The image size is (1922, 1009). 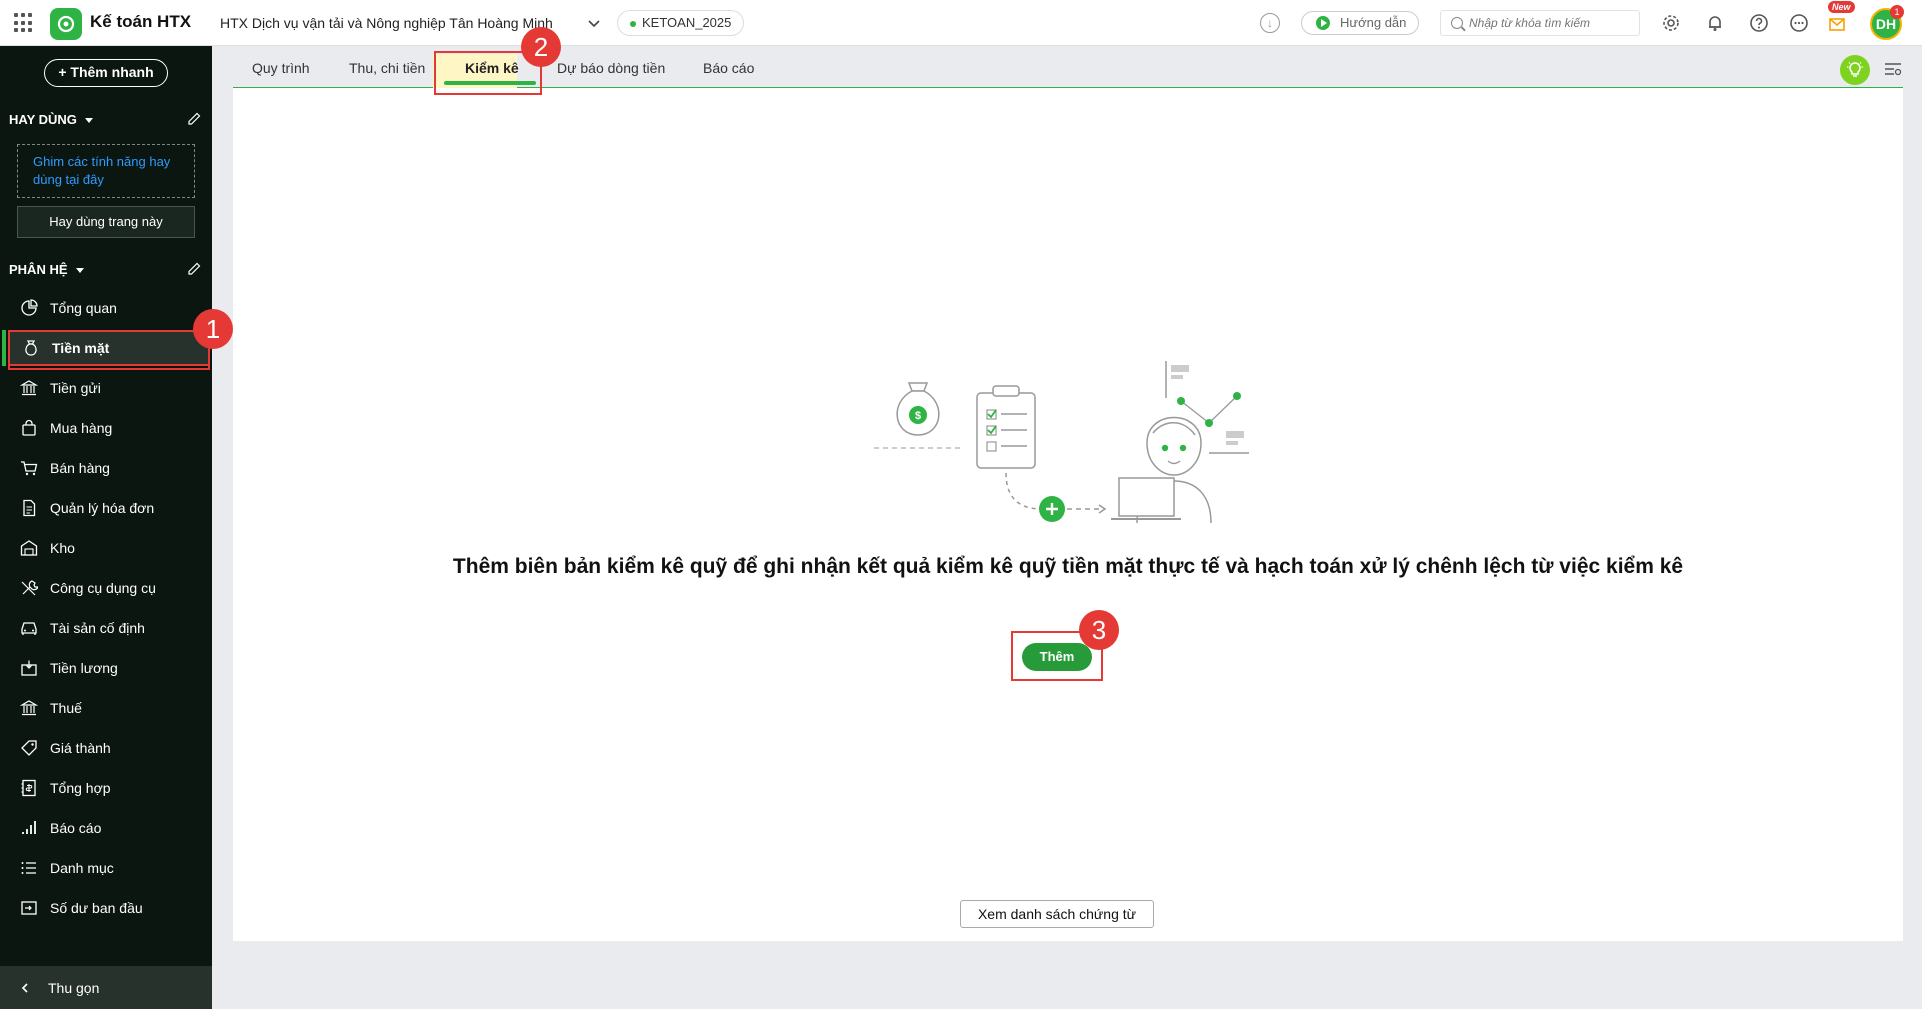 What do you see at coordinates (29, 548) in the screenshot?
I see `warehouse-icon` at bounding box center [29, 548].